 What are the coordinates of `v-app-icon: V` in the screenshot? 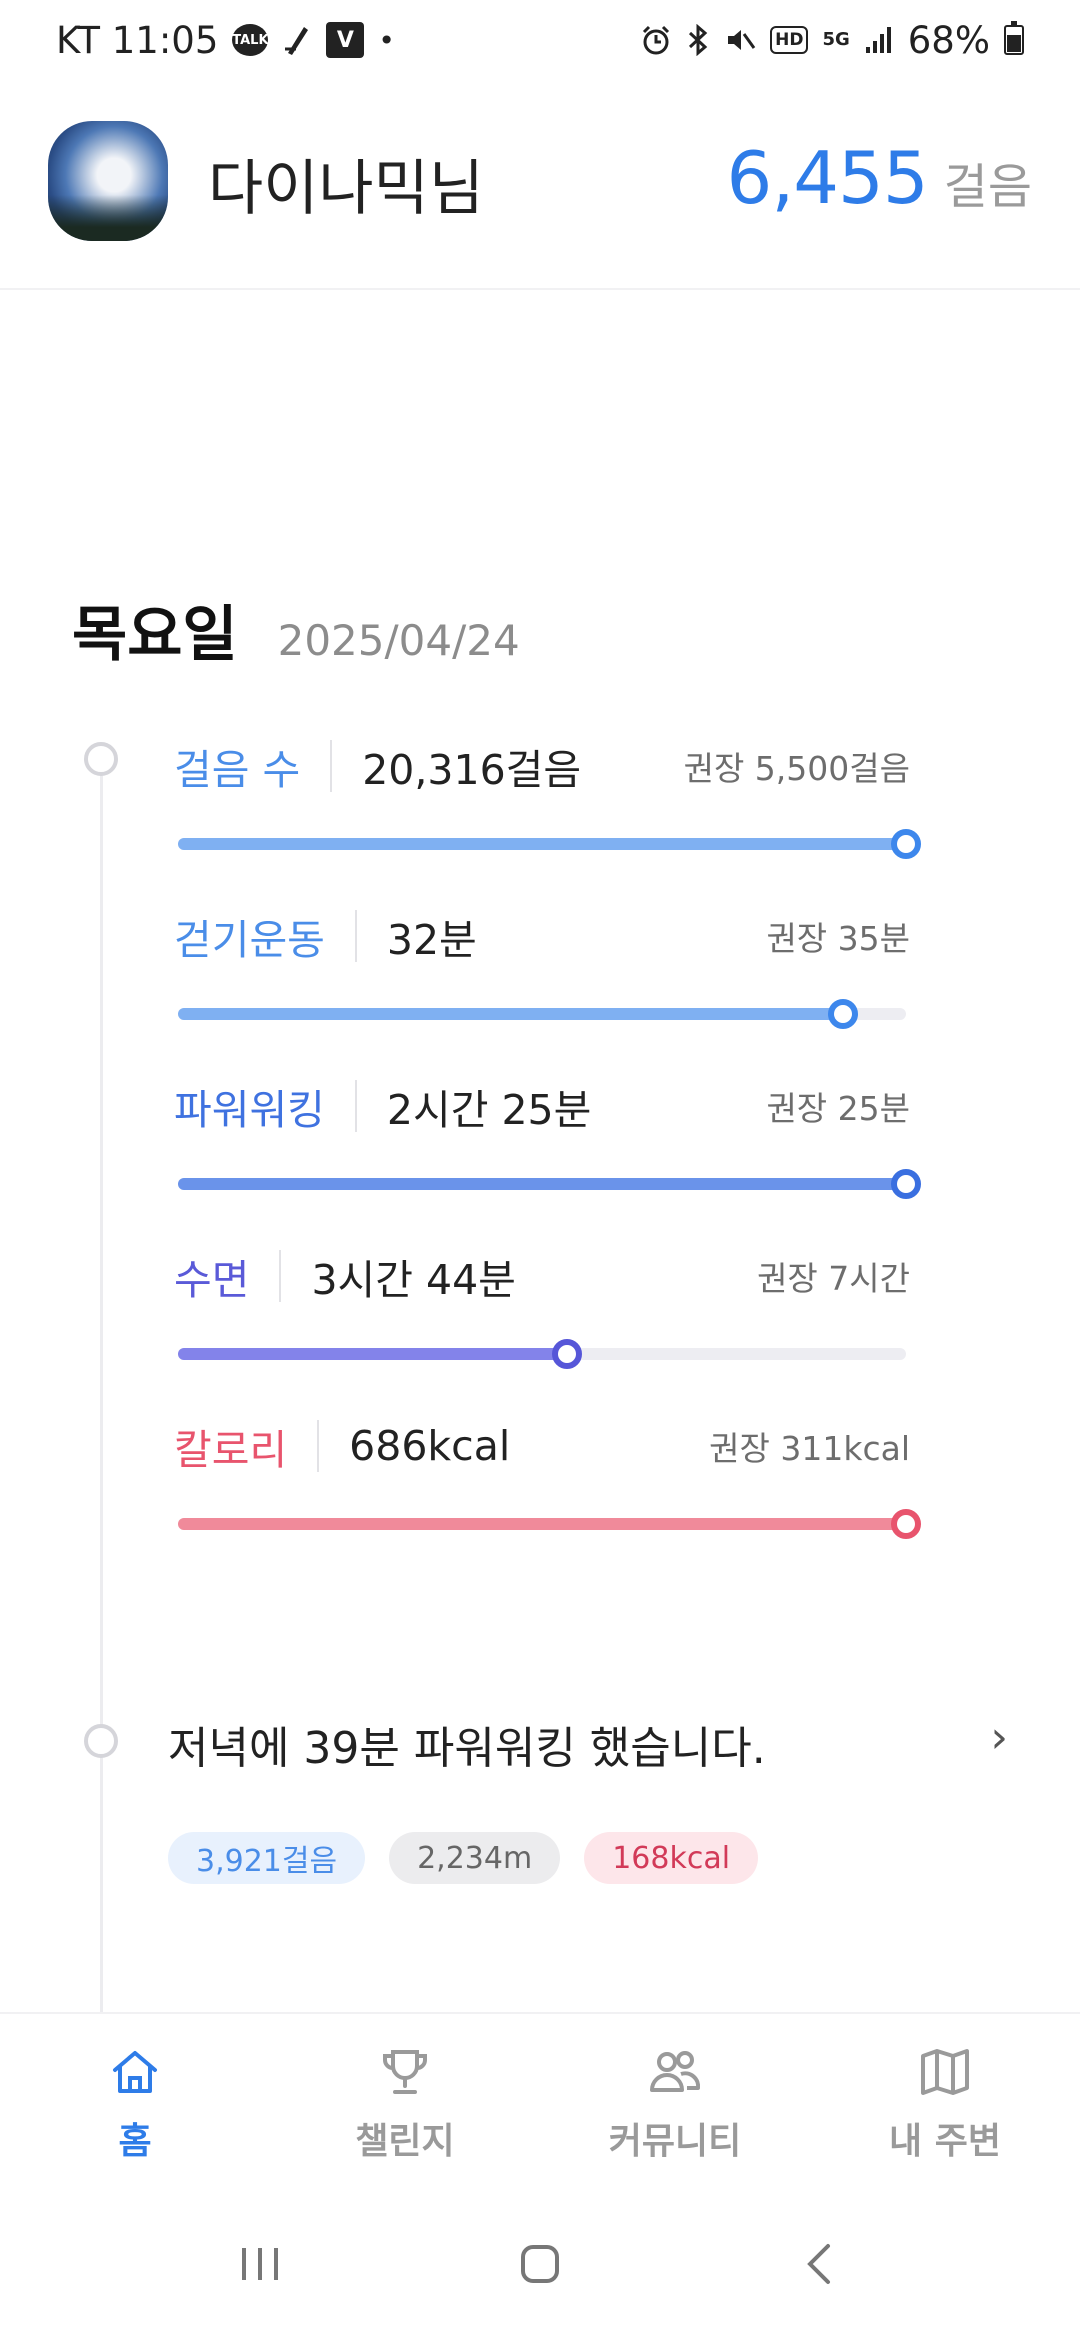 It's located at (345, 40).